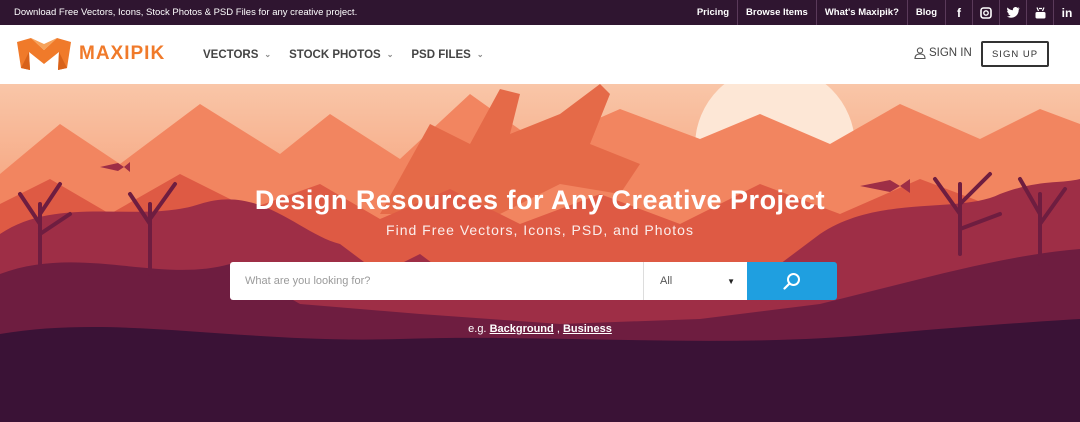 The height and width of the screenshot is (422, 1080). What do you see at coordinates (950, 53) in the screenshot?
I see `sign-in-label: SIGN IN` at bounding box center [950, 53].